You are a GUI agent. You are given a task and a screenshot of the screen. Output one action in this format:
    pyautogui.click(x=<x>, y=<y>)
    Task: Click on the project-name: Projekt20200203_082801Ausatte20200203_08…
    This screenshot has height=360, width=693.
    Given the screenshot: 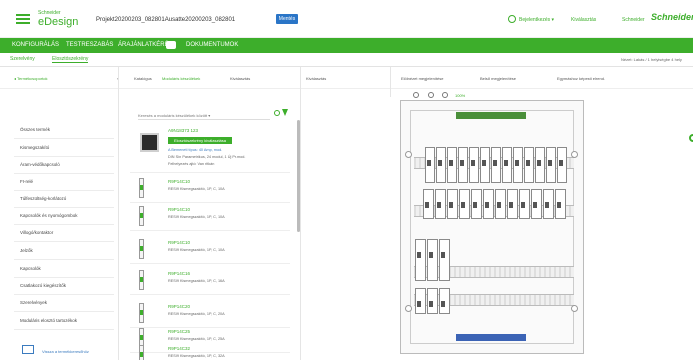 What is the action you would take?
    pyautogui.click(x=165, y=20)
    